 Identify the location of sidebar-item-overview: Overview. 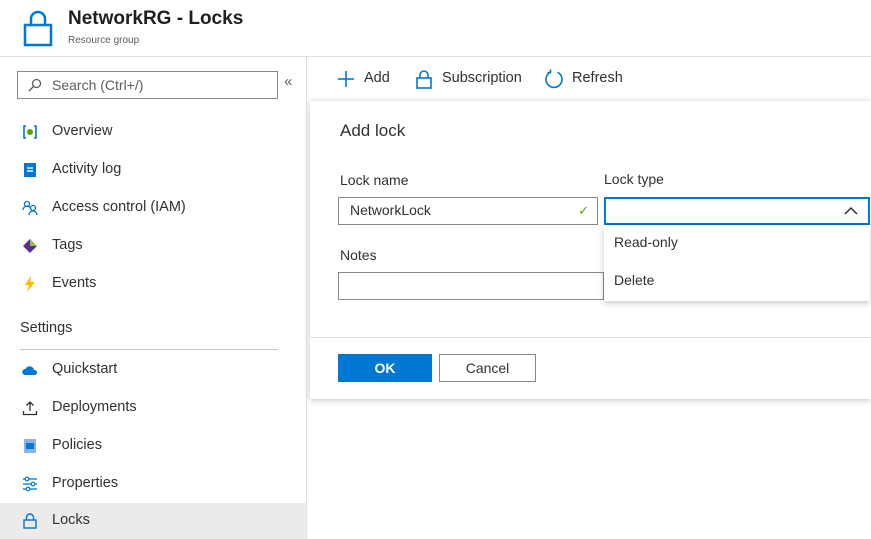
(153, 132).